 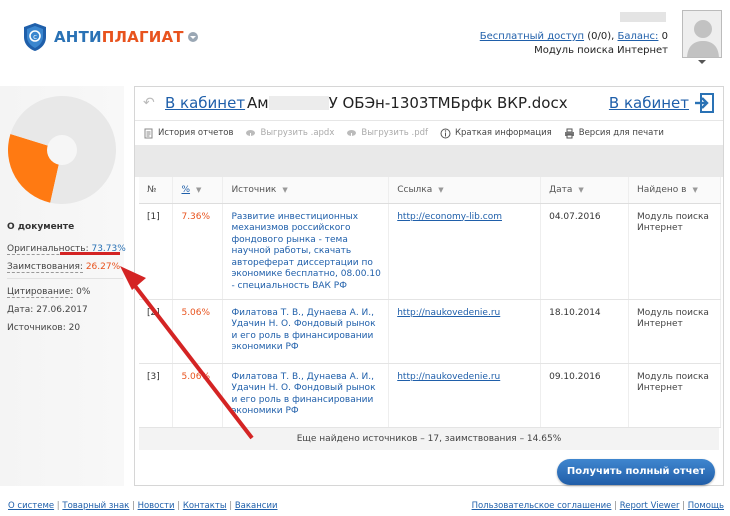 What do you see at coordinates (90, 253) in the screenshot?
I see `red-underline-annotation` at bounding box center [90, 253].